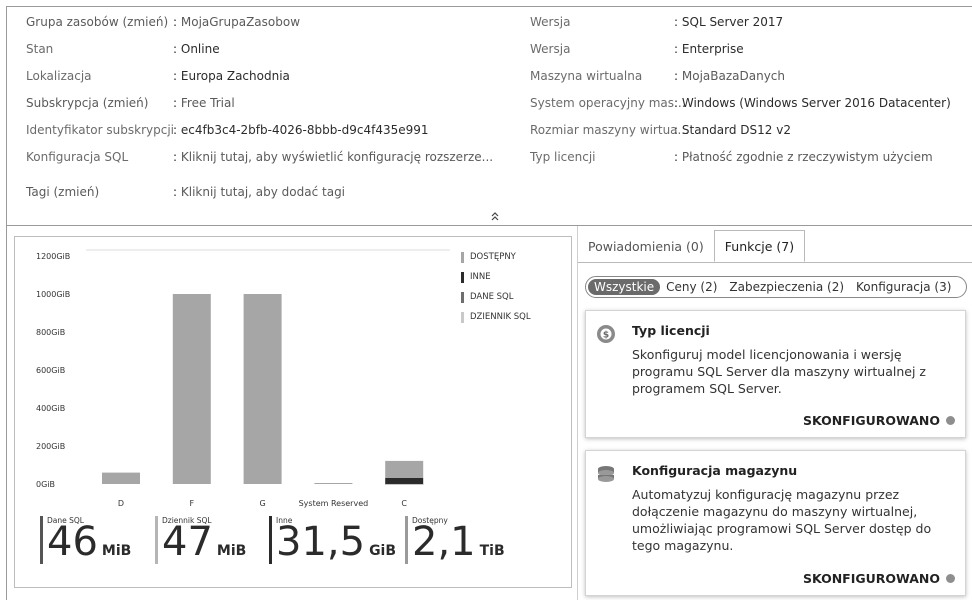  I want to click on bar-f-dostępny, so click(191, 389).